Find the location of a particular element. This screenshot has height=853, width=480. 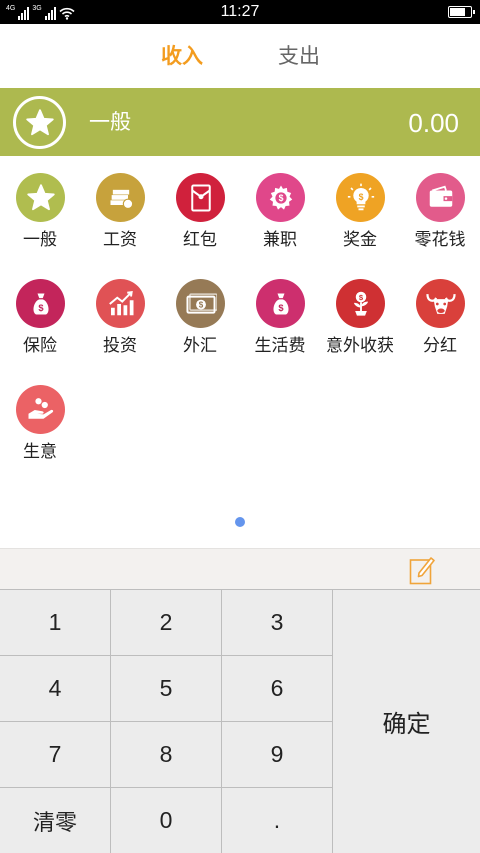

category-item: $ 意外收获 is located at coordinates (360, 312).